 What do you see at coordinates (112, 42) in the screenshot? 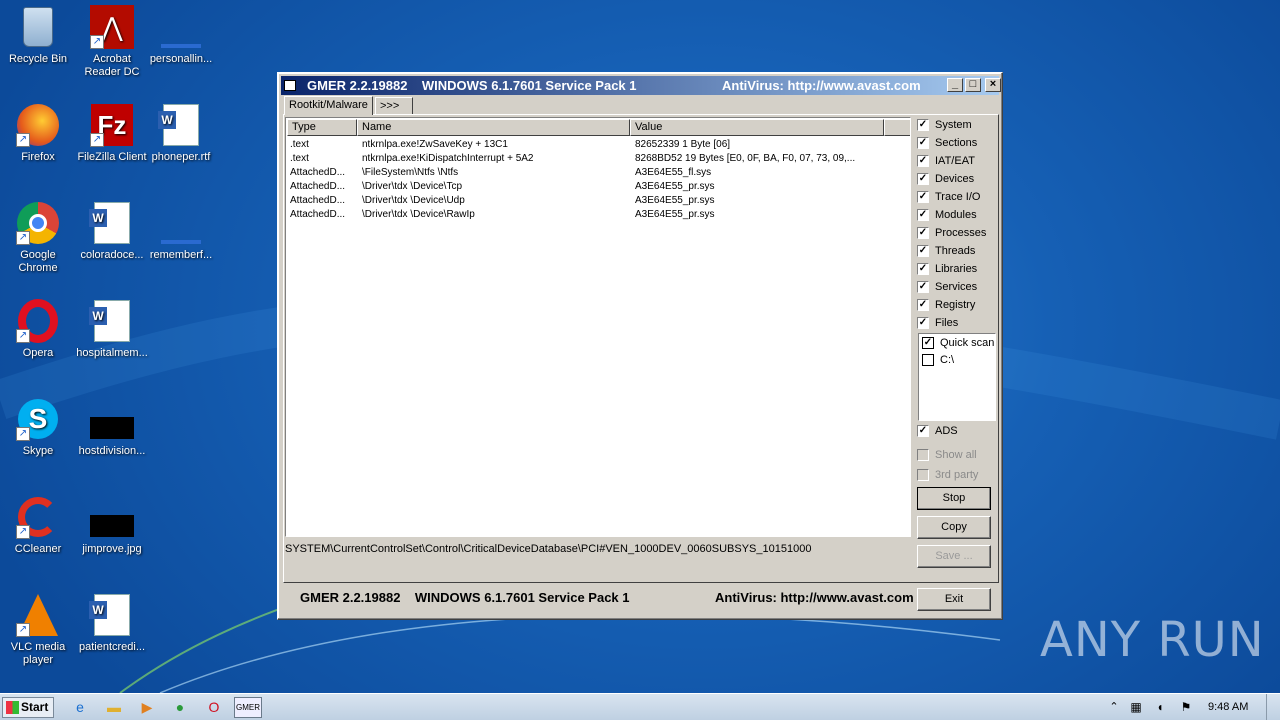
I see `desktop-icon-acrobat: ⋀ ↗ Acrobat Reader DC` at bounding box center [112, 42].